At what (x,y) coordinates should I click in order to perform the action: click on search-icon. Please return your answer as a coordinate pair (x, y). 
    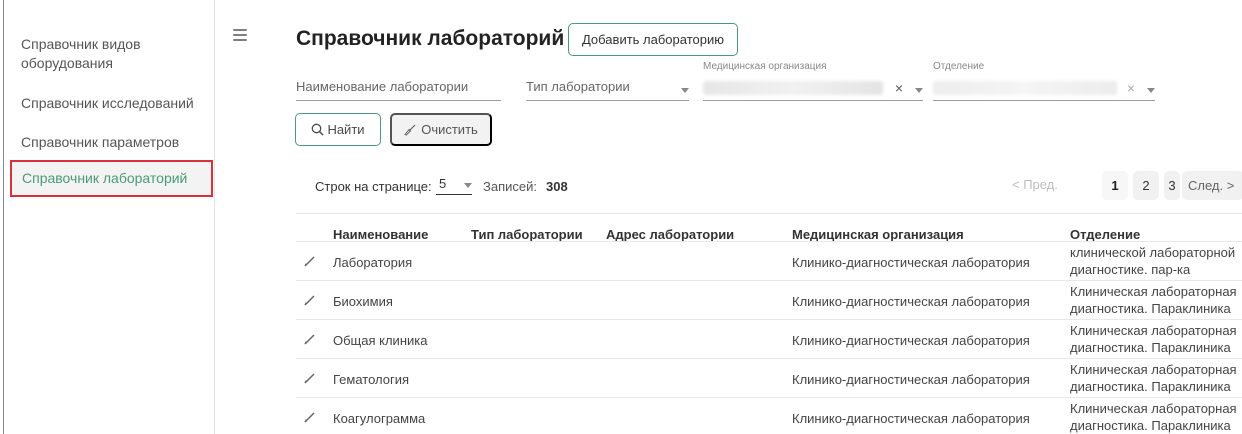
    Looking at the image, I should click on (318, 129).